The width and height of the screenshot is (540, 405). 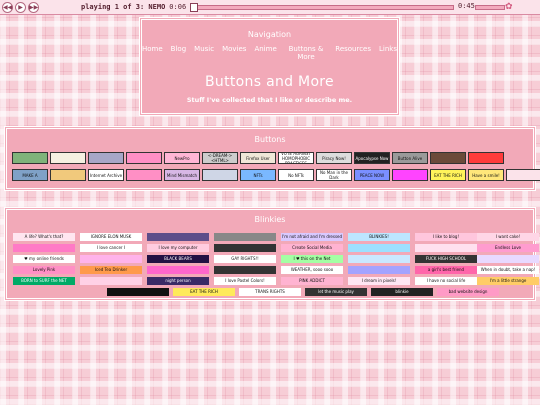 What do you see at coordinates (372, 158) in the screenshot?
I see `site-button: Apocalypse Now` at bounding box center [372, 158].